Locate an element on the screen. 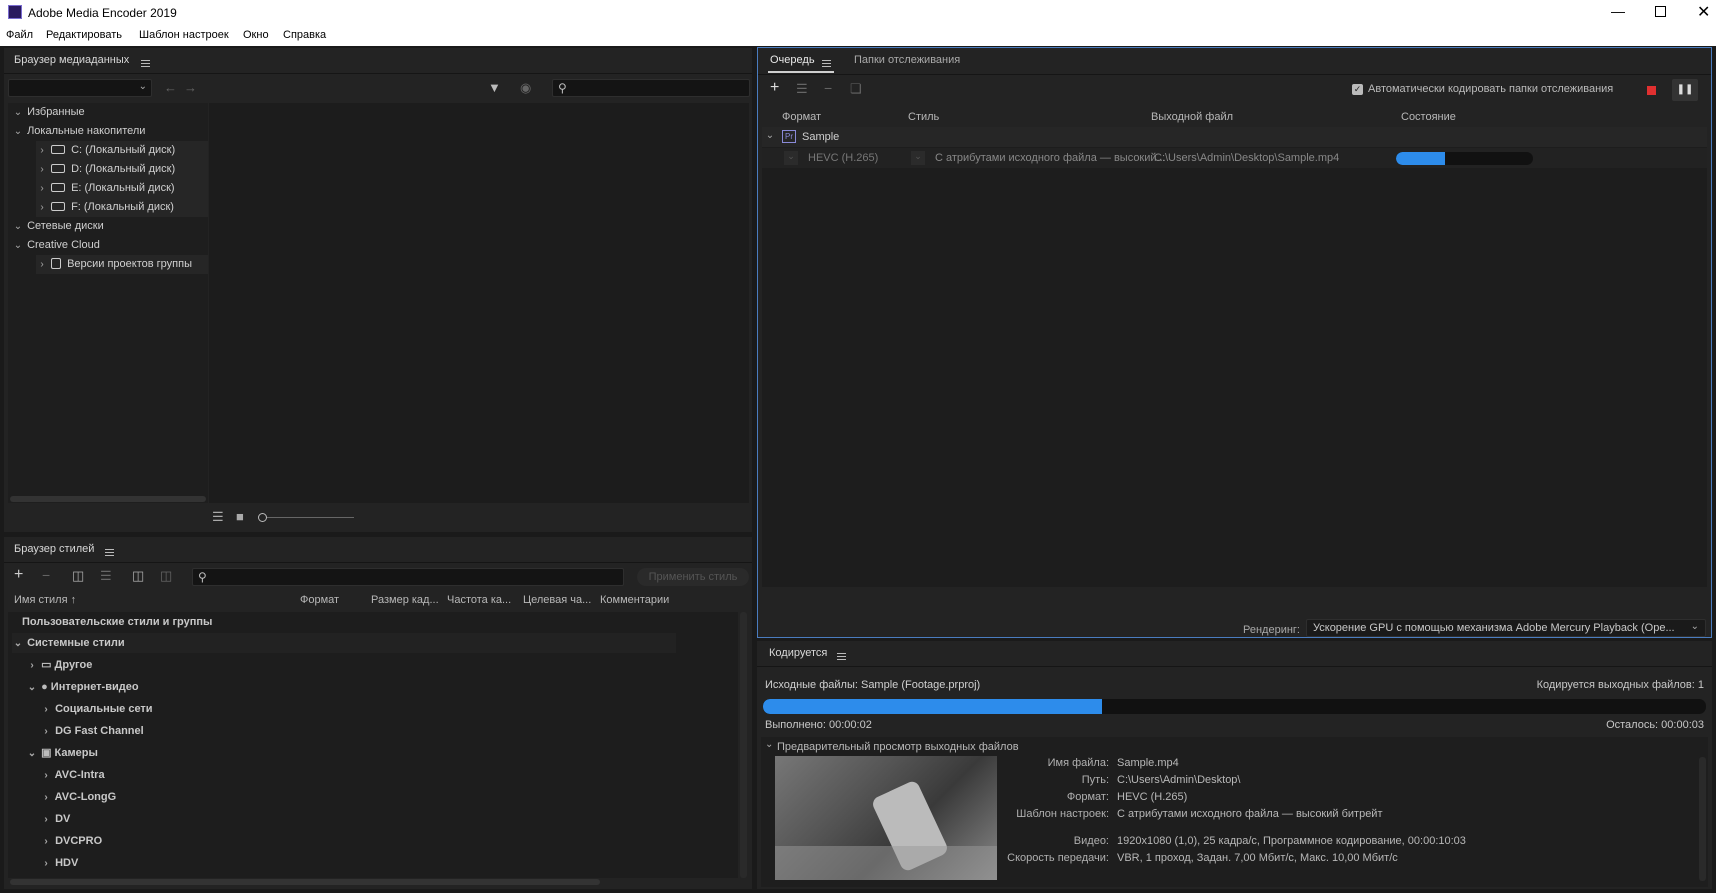  maximize-button is located at coordinates (1660, 11).